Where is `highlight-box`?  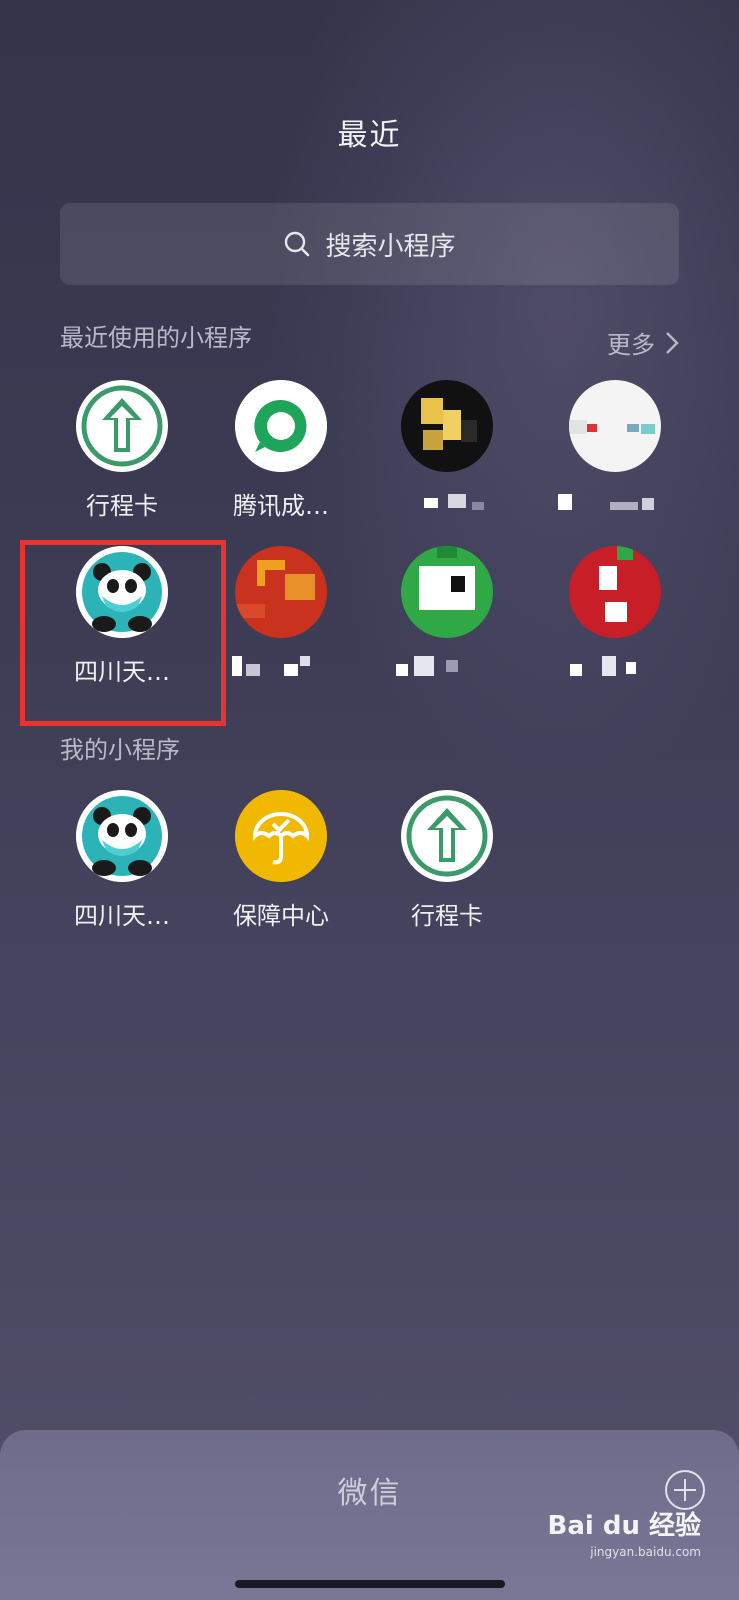
highlight-box is located at coordinates (123, 633).